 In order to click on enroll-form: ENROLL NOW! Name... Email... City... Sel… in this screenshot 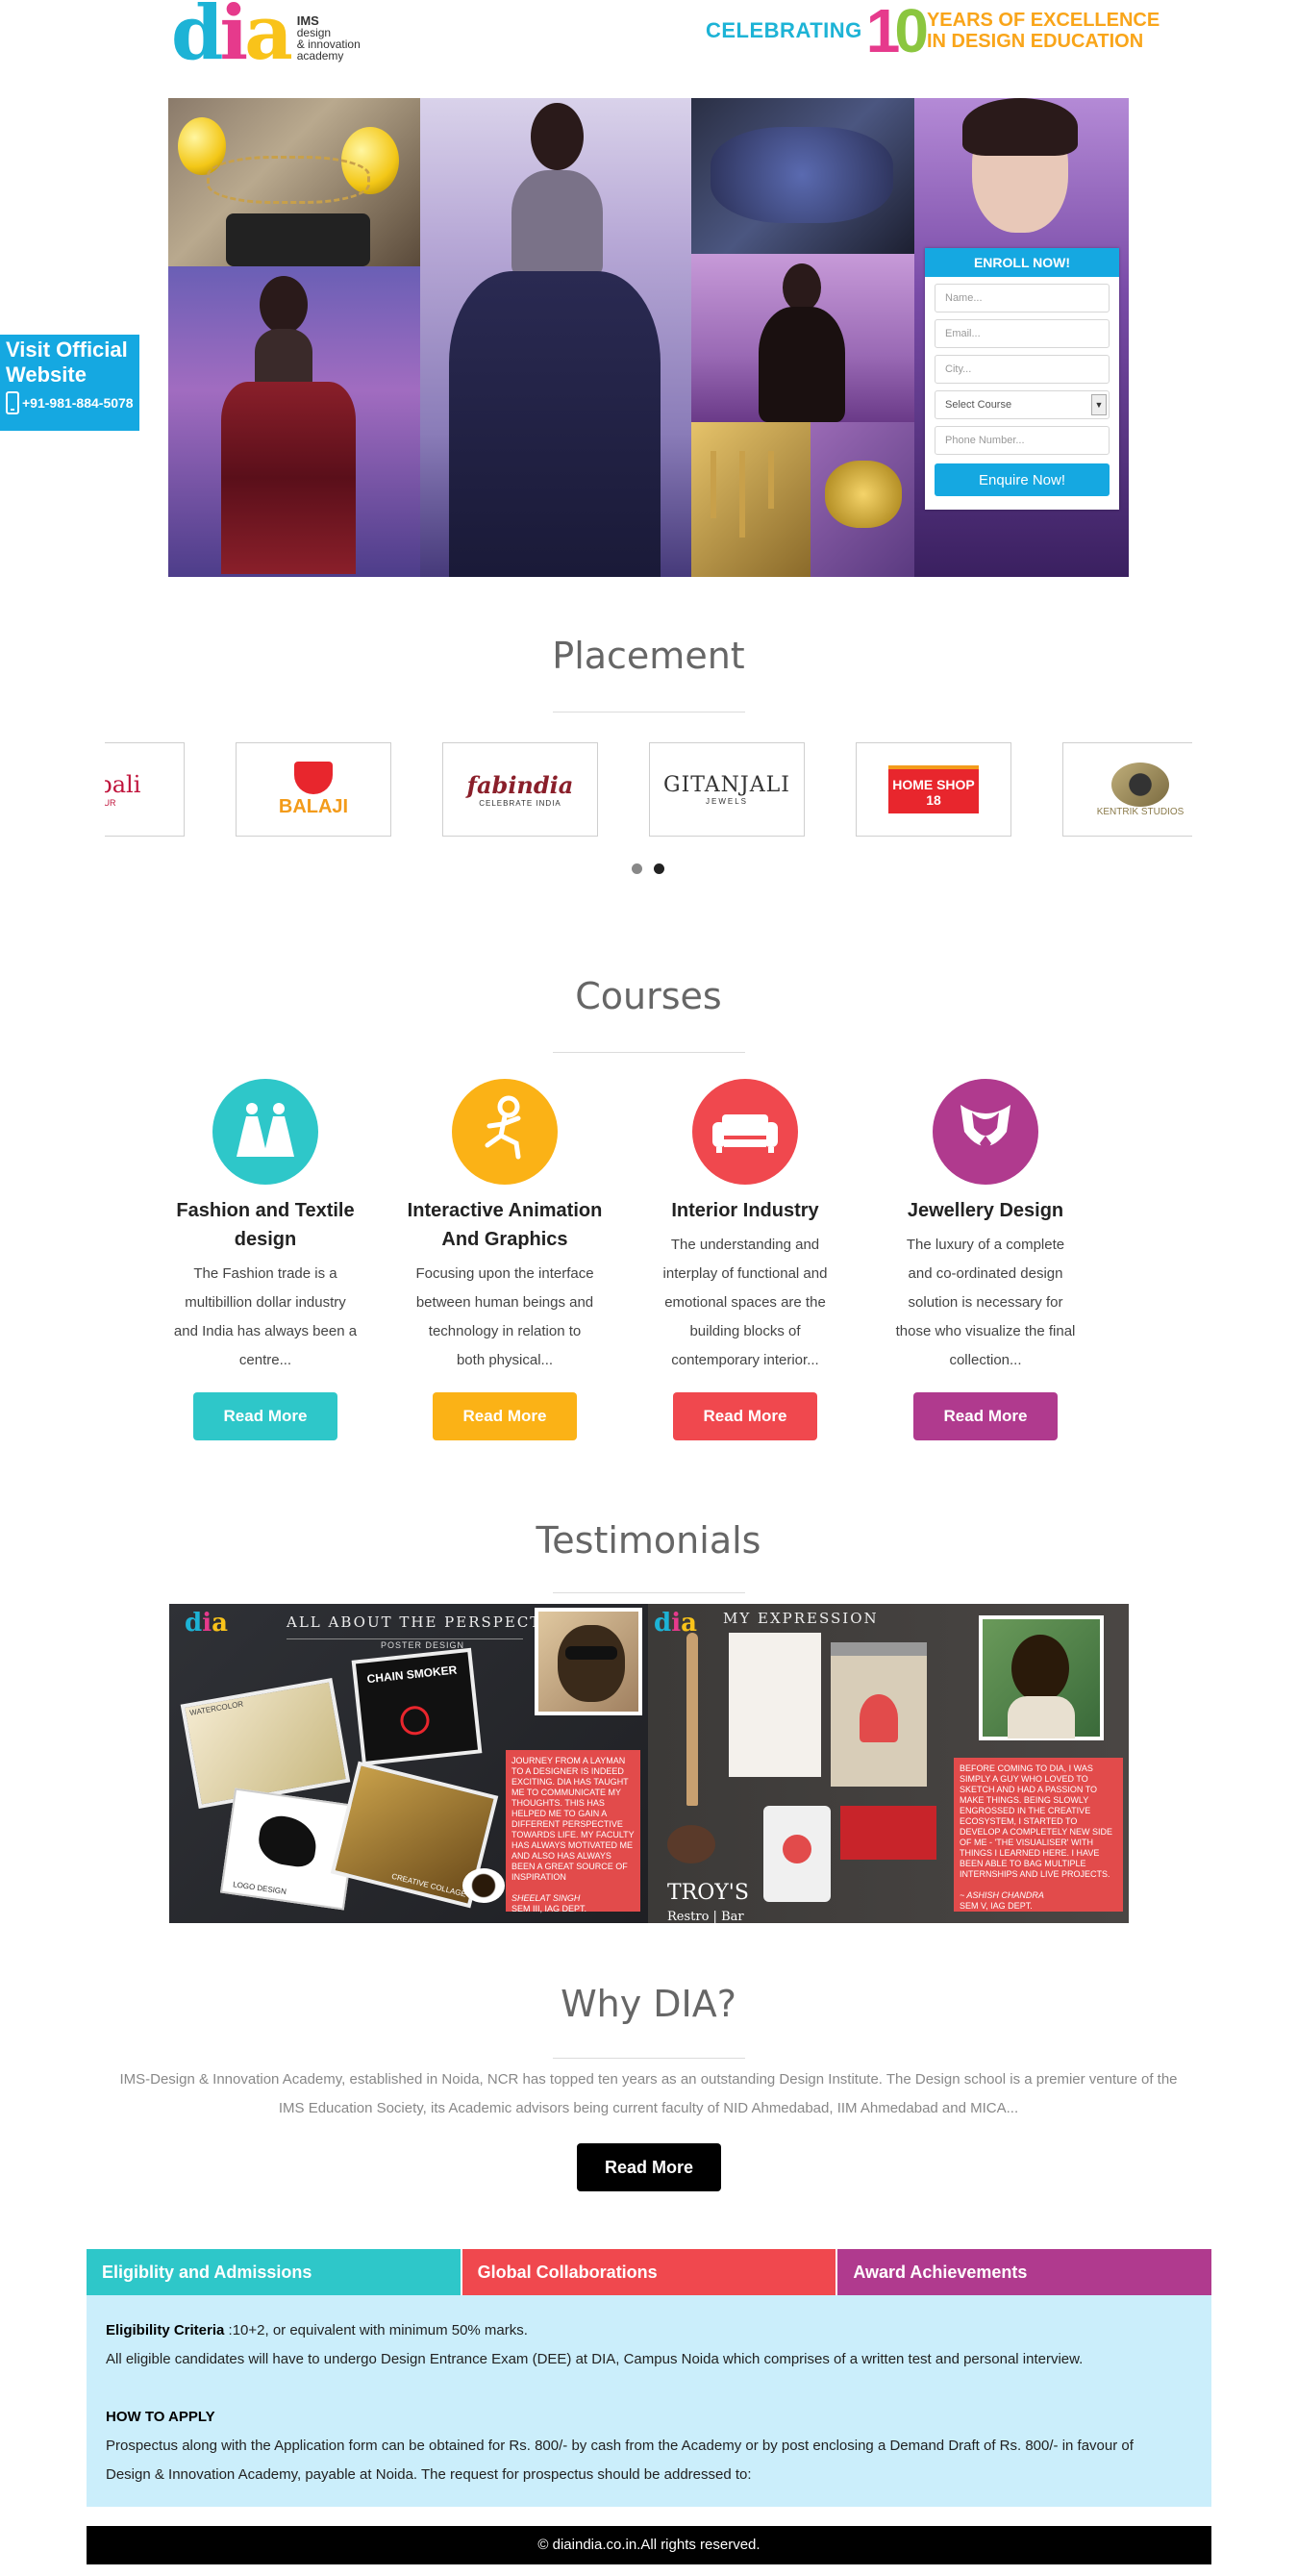, I will do `click(1022, 379)`.